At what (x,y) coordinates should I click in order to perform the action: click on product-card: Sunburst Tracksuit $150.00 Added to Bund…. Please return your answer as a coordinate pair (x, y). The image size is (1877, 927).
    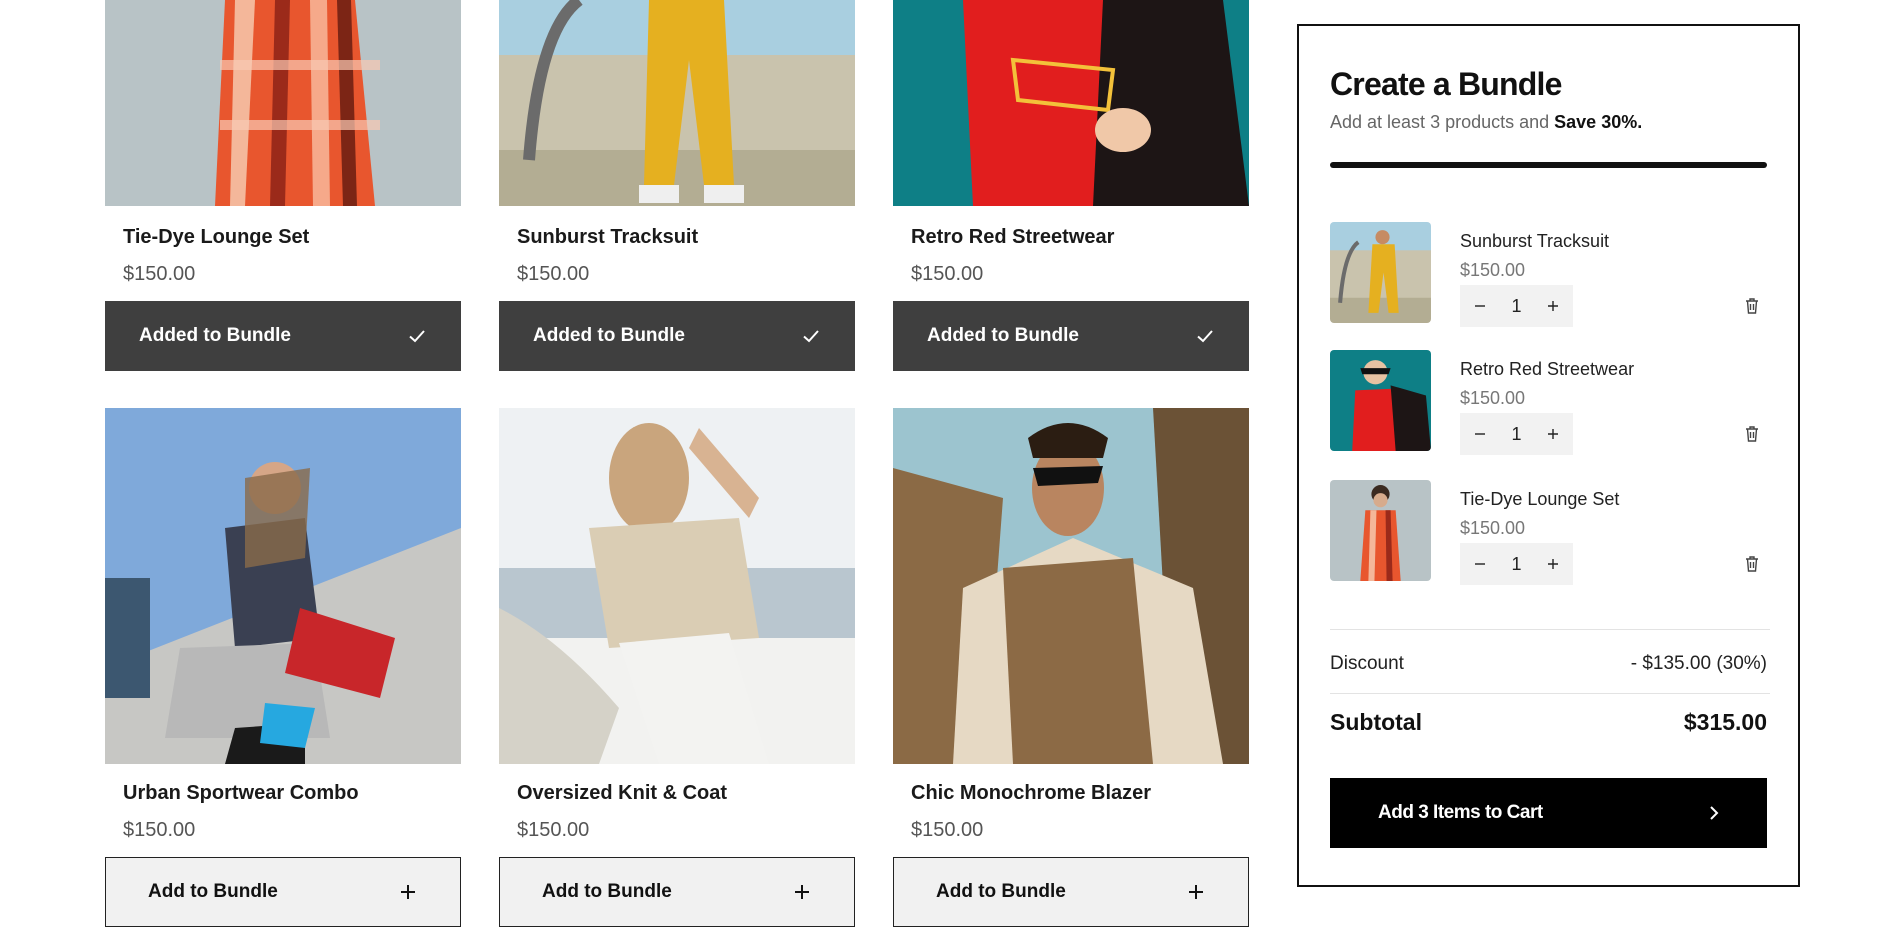
    Looking at the image, I should click on (677, 185).